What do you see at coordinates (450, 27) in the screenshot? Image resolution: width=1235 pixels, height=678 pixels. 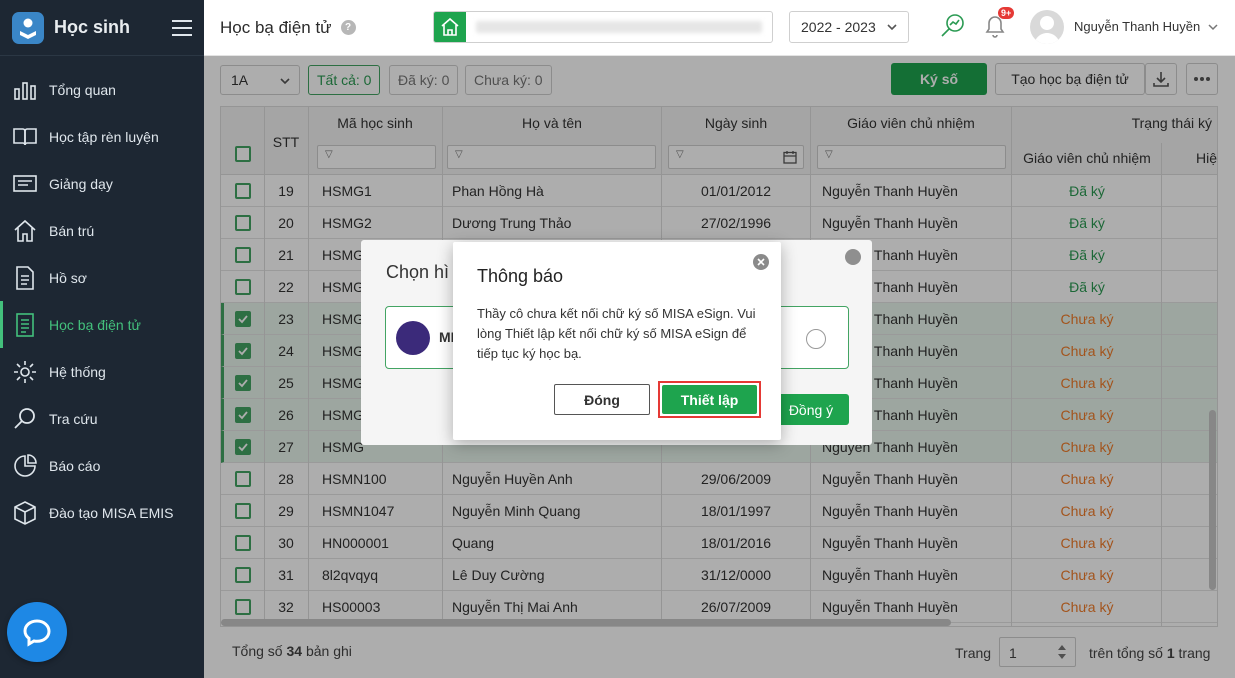 I see `school-icon` at bounding box center [450, 27].